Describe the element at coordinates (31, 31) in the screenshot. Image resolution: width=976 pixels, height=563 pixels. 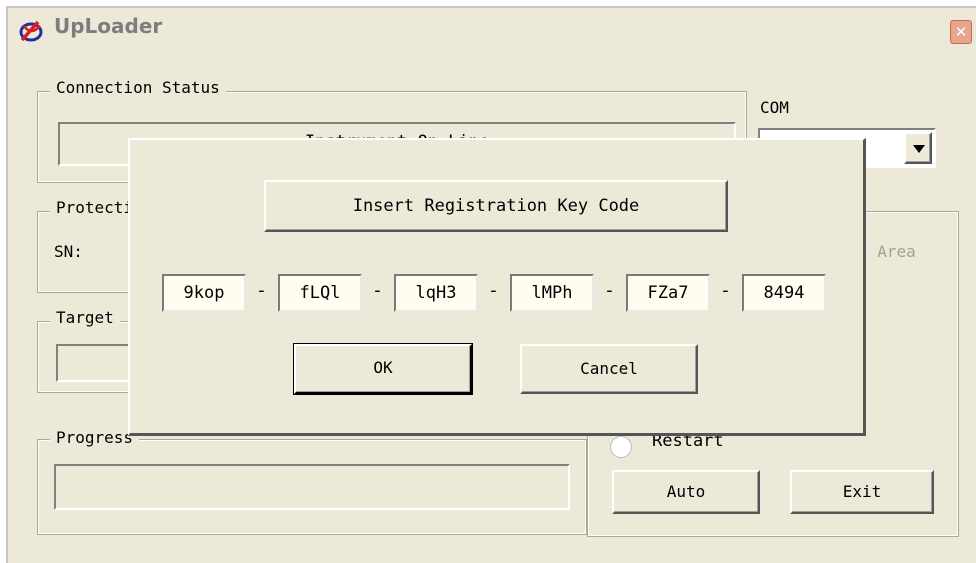
I see `app-logo-icon` at that location.